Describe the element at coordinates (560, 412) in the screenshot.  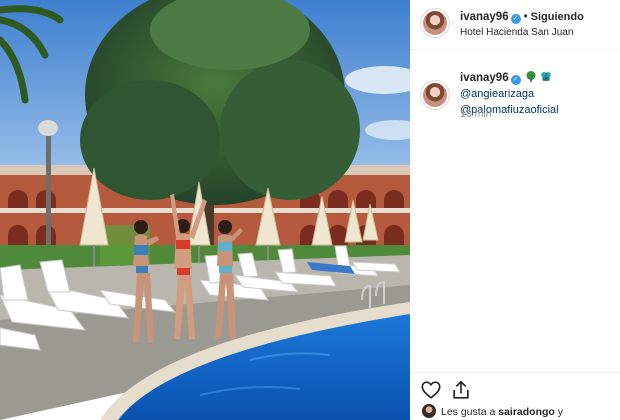
I see `likes-suffix: y` at that location.